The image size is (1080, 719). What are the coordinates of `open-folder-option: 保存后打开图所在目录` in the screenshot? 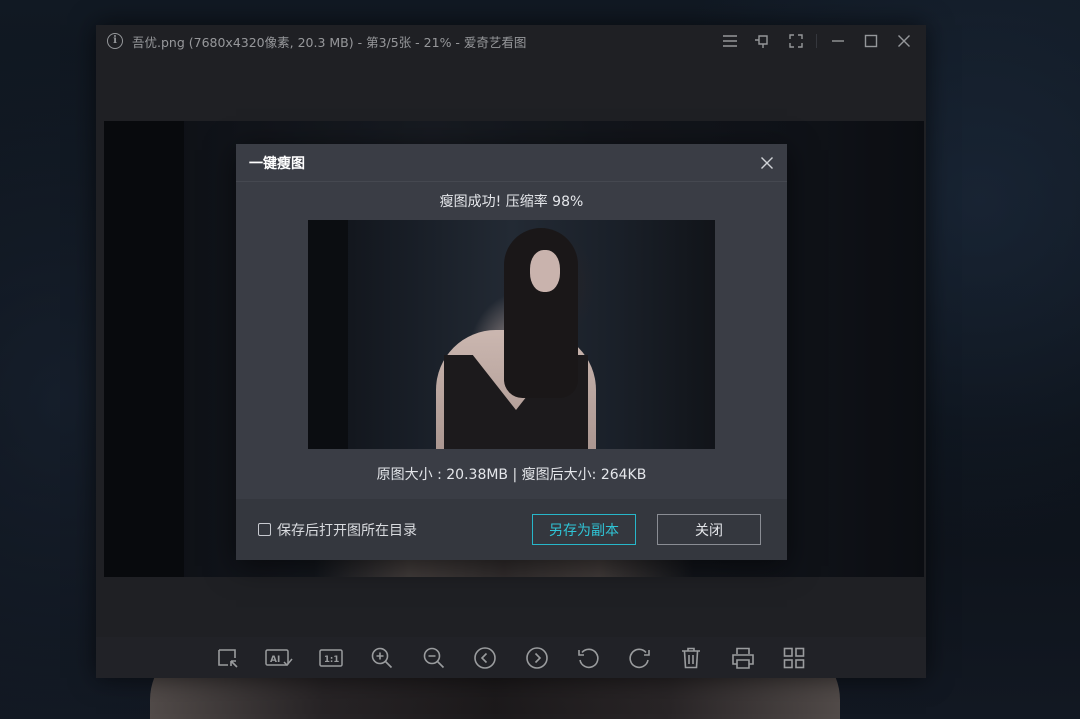 It's located at (337, 530).